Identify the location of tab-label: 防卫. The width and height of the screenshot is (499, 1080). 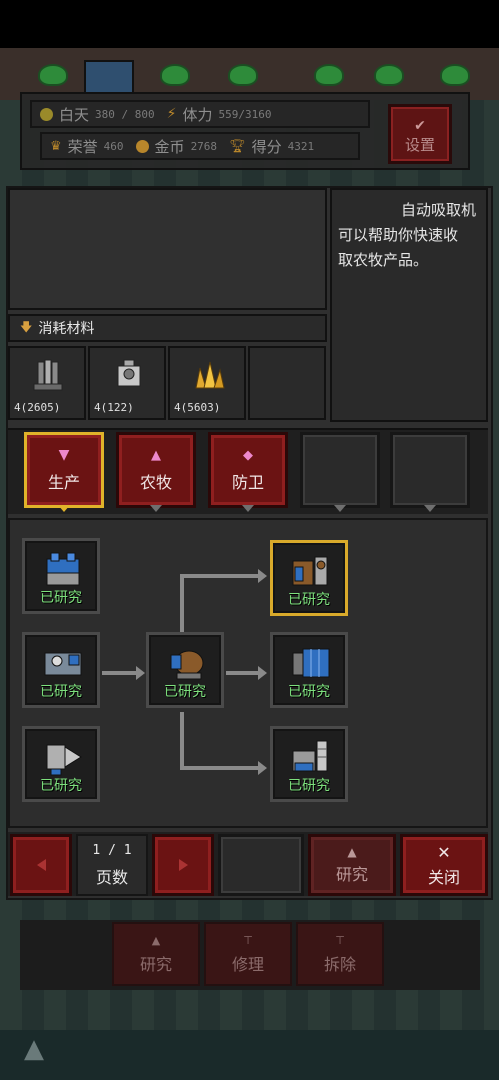
(247, 482).